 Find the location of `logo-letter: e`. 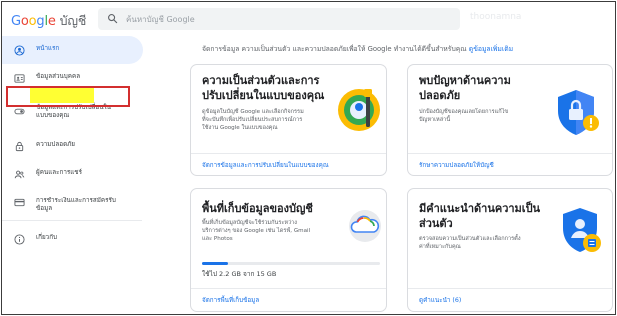

logo-letter: e is located at coordinates (51, 21).